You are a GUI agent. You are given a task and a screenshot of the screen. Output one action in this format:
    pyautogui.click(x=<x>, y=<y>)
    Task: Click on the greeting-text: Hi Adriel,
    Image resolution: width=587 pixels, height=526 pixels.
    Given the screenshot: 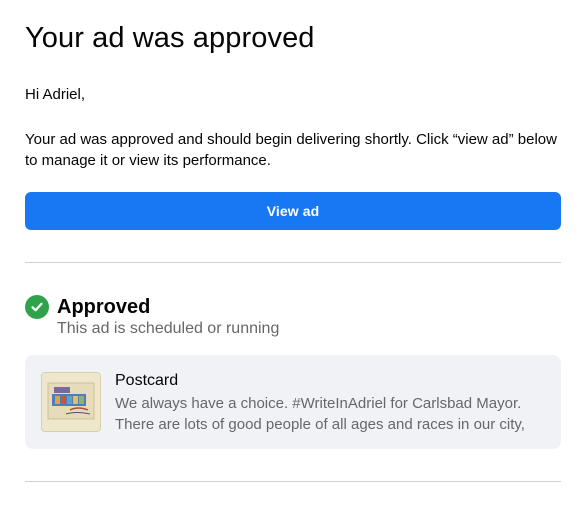 What is the action you would take?
    pyautogui.click(x=55, y=94)
    